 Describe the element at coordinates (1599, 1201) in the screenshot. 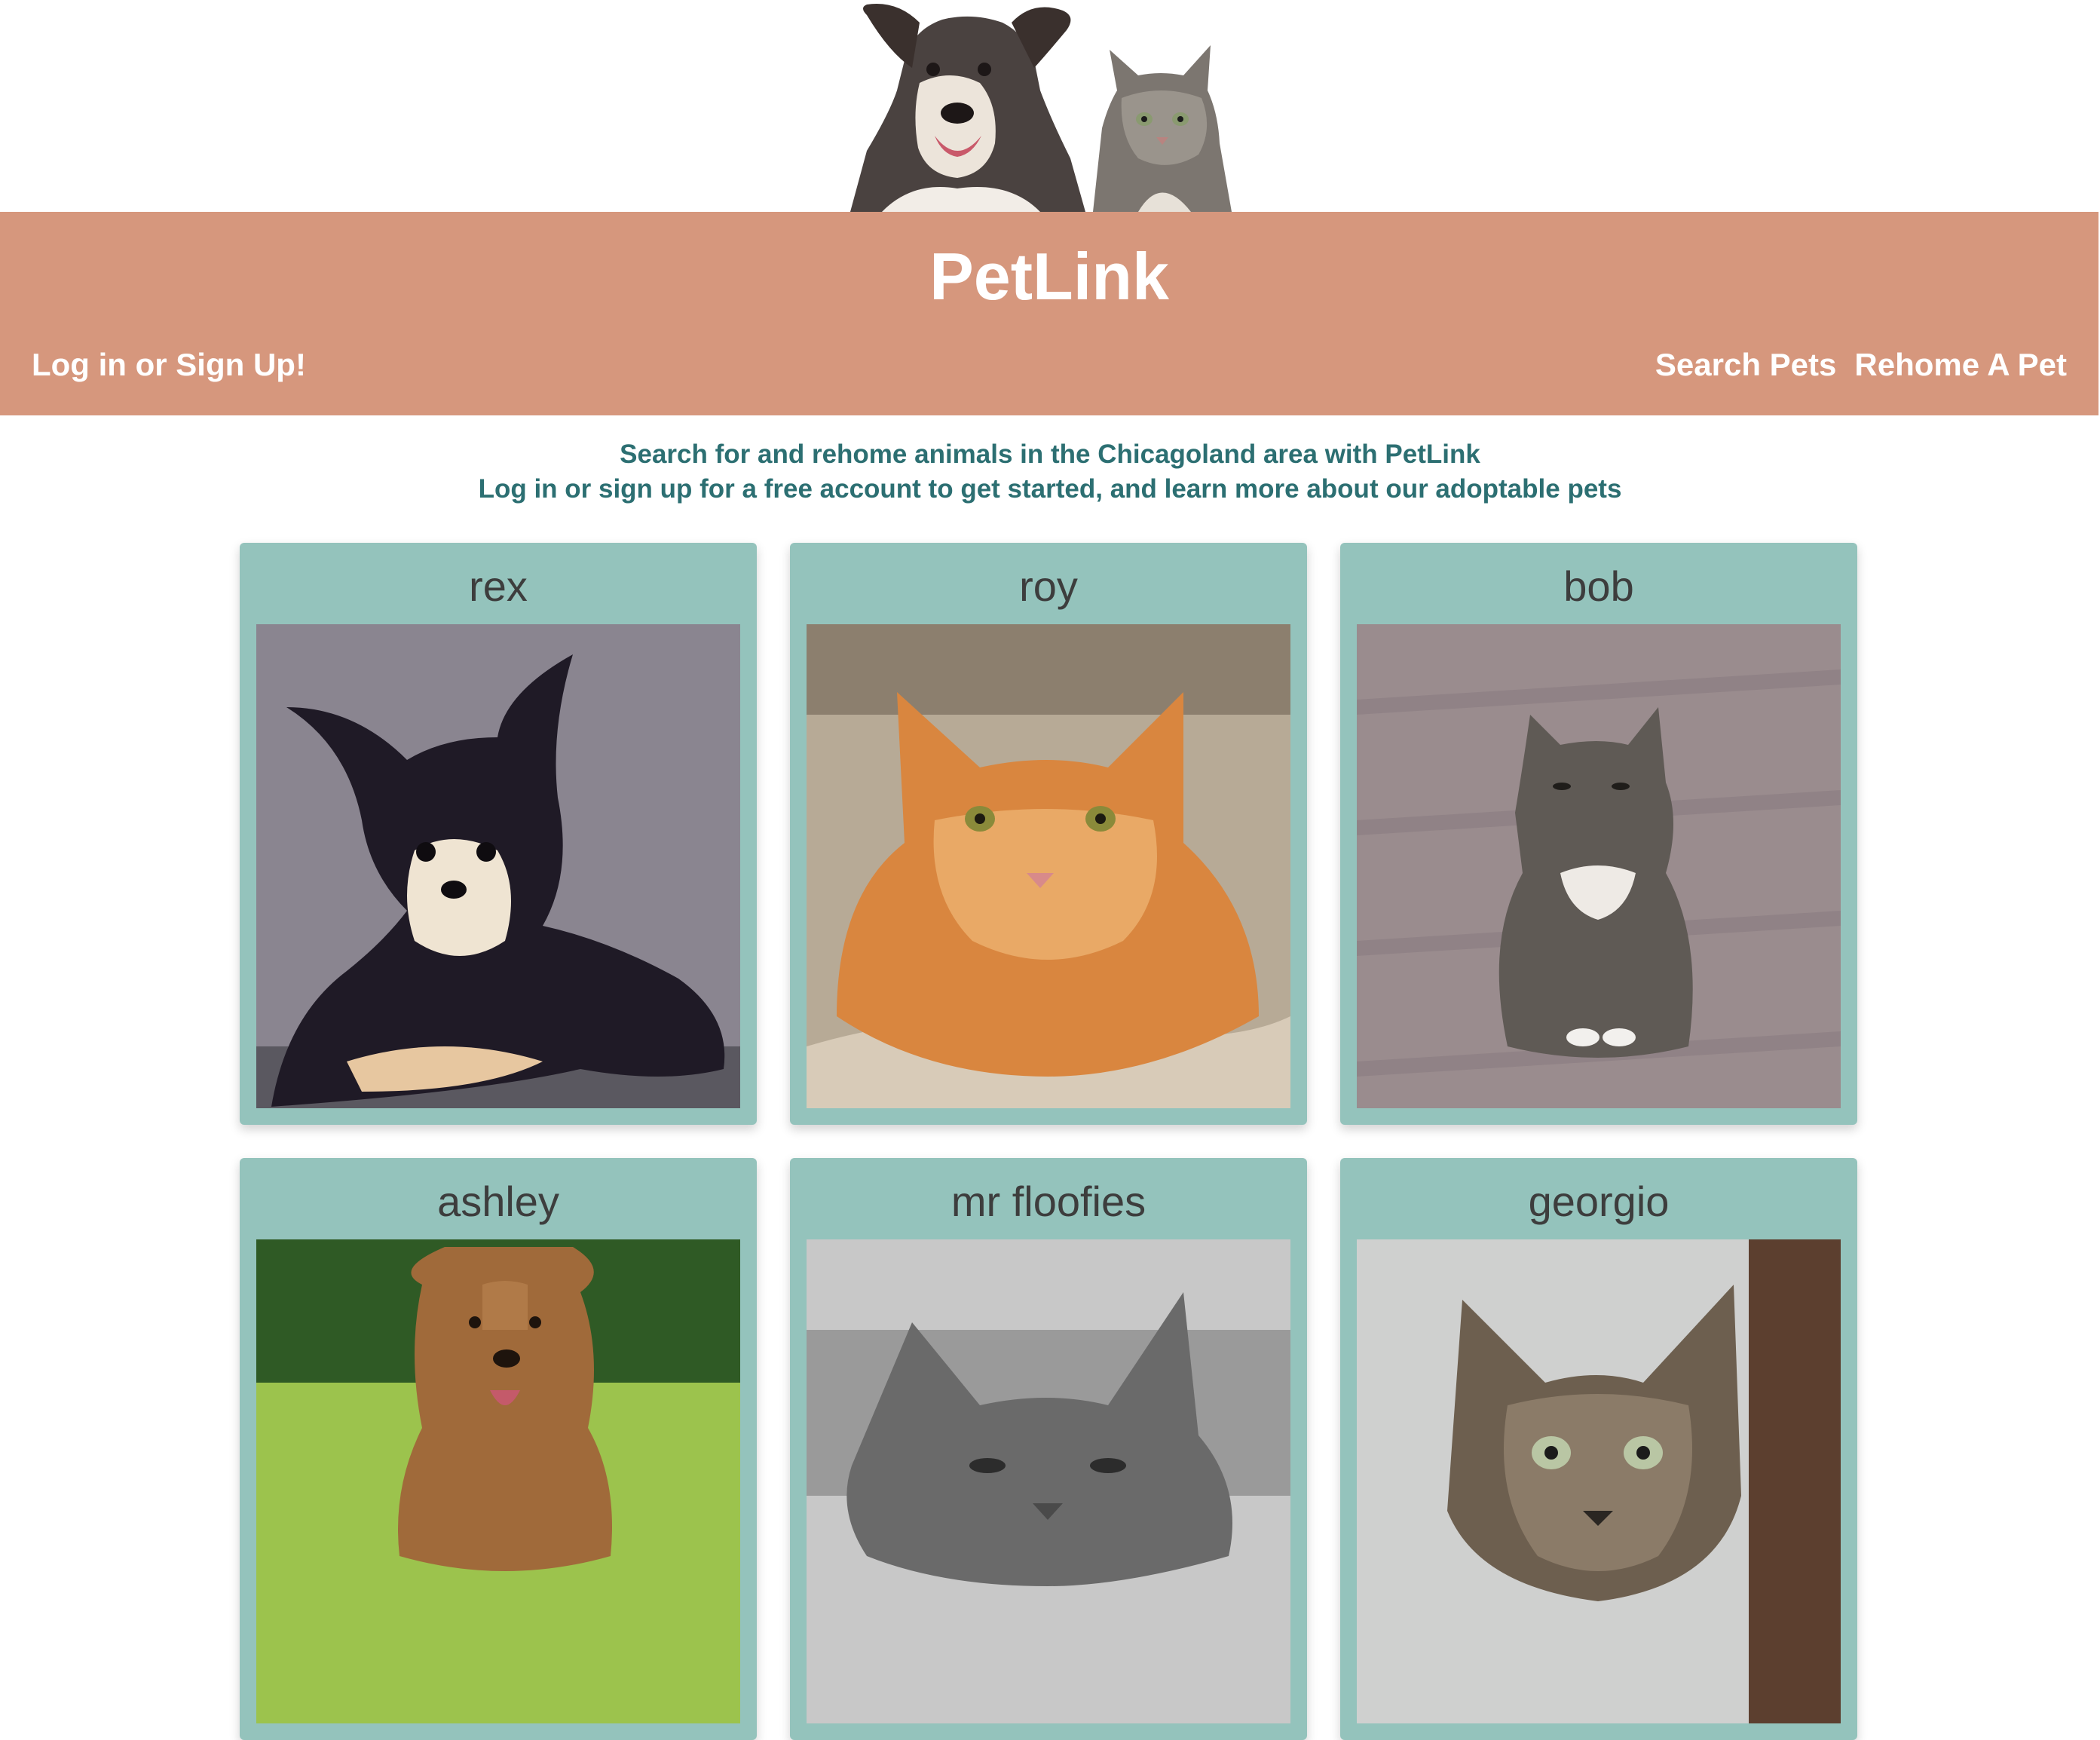

I see `pet-name: georgio` at that location.